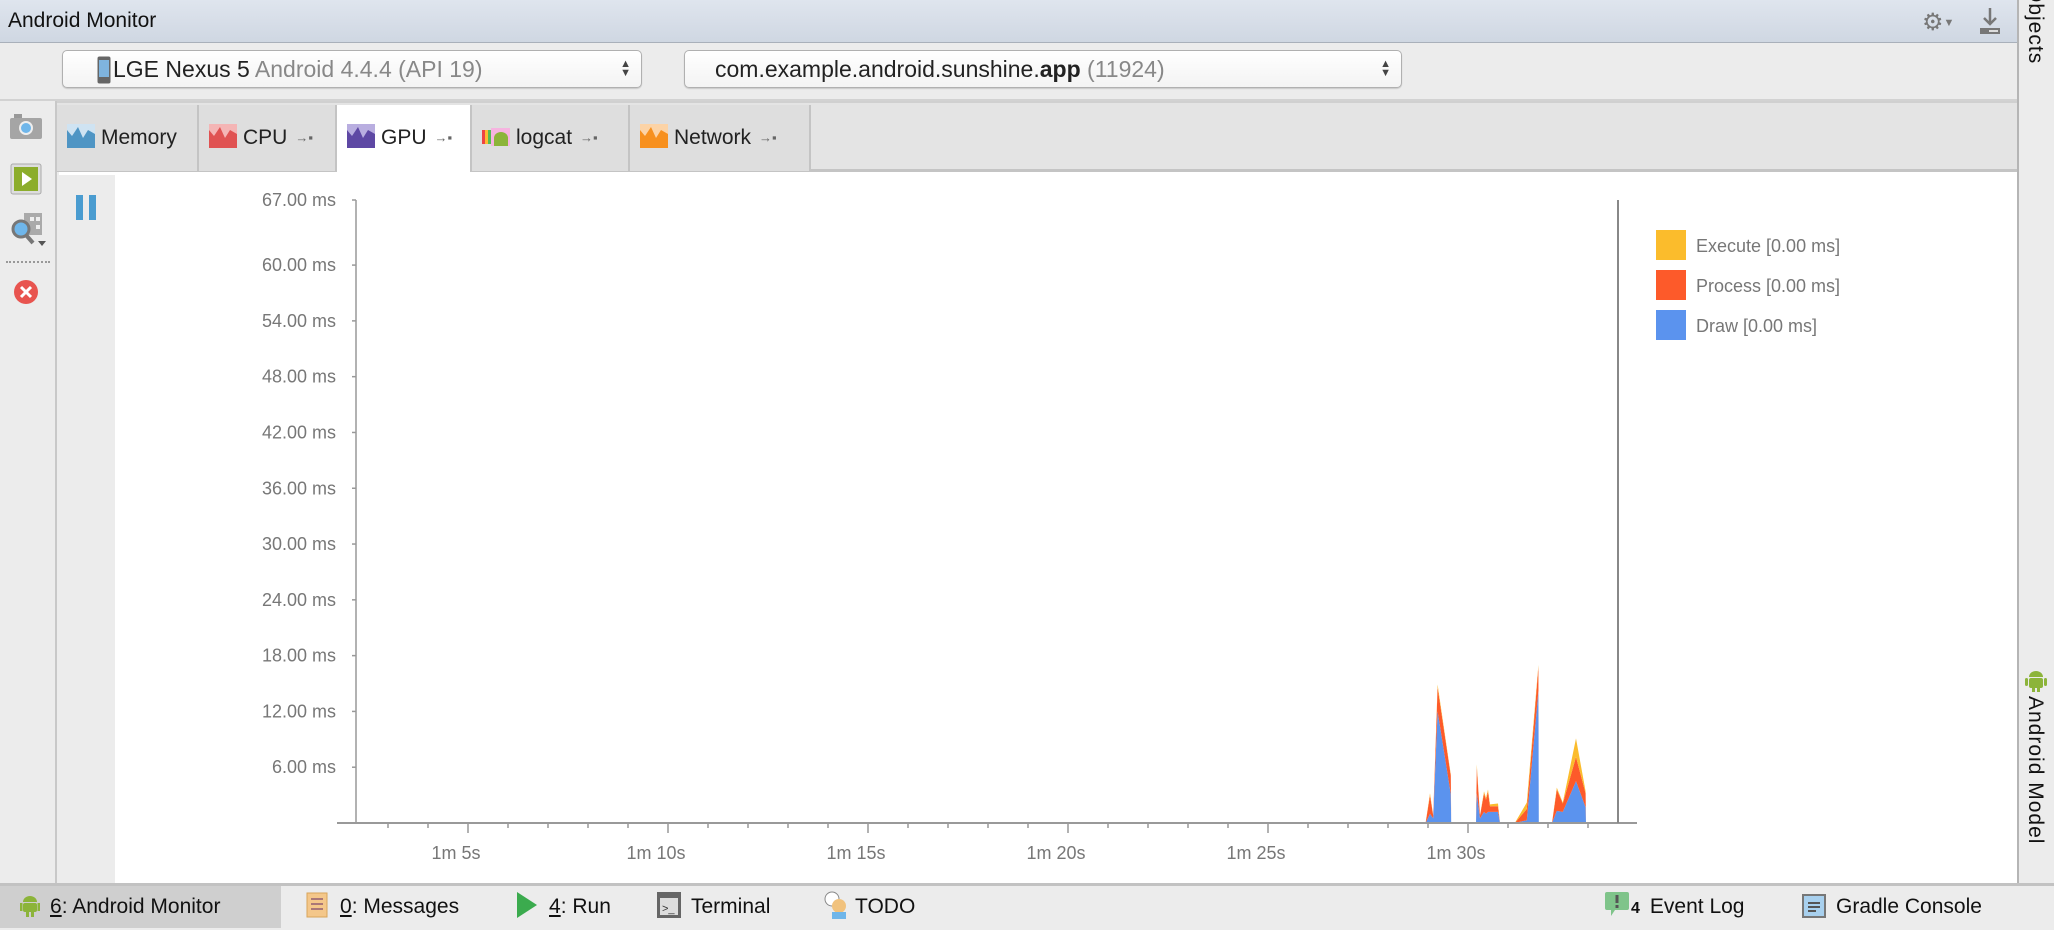  What do you see at coordinates (455, 853) in the screenshot?
I see `x-tick-label: 1m 5s` at bounding box center [455, 853].